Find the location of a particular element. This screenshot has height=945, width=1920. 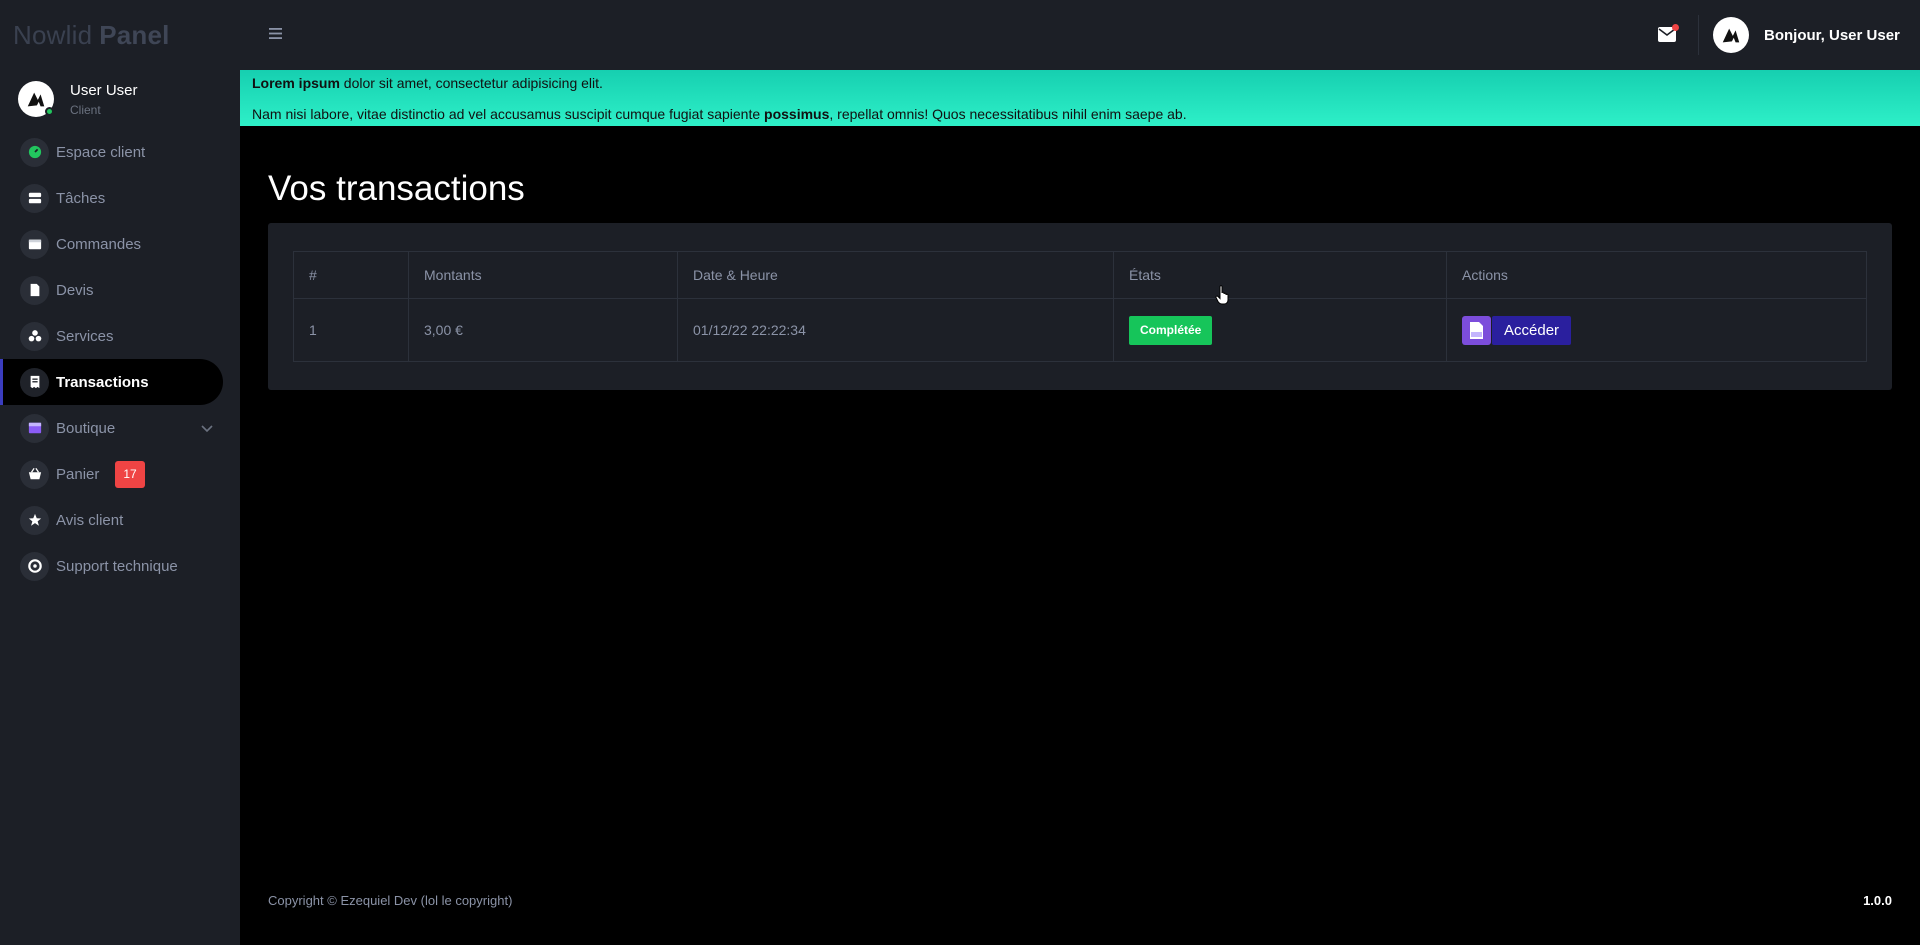

sidebar-item-espace-client: Espace client is located at coordinates (120, 152).